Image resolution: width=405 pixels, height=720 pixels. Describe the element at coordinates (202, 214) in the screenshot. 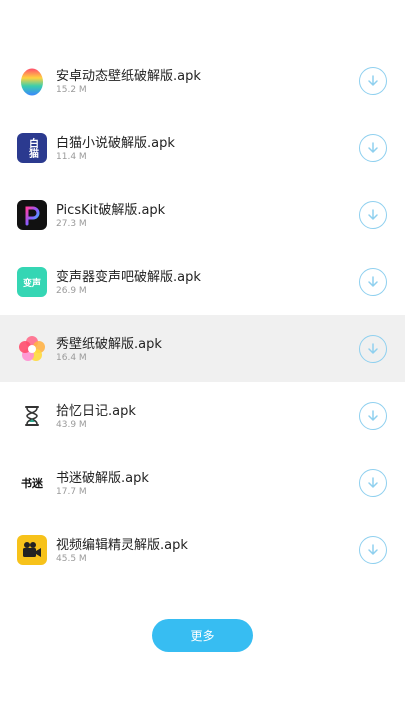

I see `list-item: PicsKit破解版.apk 27.3 M` at that location.